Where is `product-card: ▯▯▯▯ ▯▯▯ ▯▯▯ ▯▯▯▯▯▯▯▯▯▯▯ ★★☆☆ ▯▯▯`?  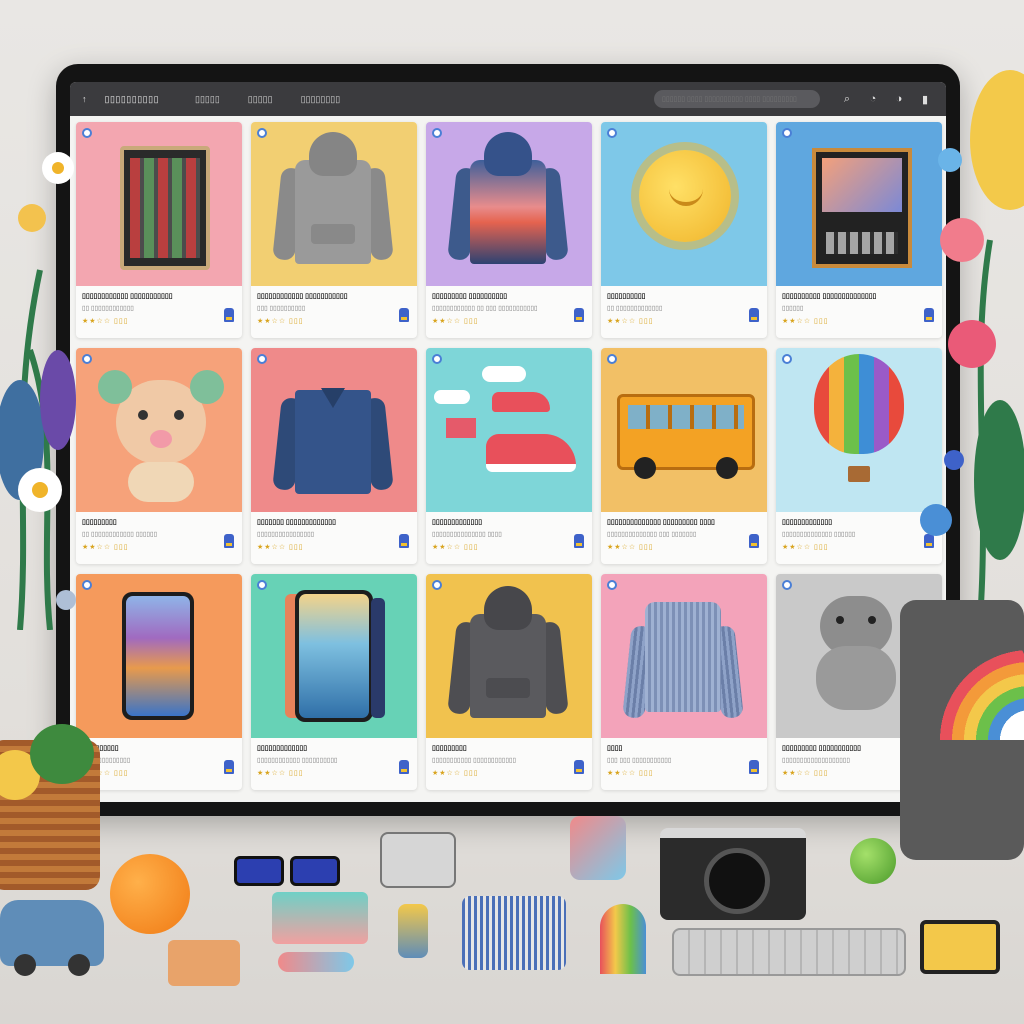 product-card: ▯▯▯▯ ▯▯▯ ▯▯▯ ▯▯▯▯▯▯▯▯▯▯▯ ★★☆☆ ▯▯▯ is located at coordinates (684, 682).